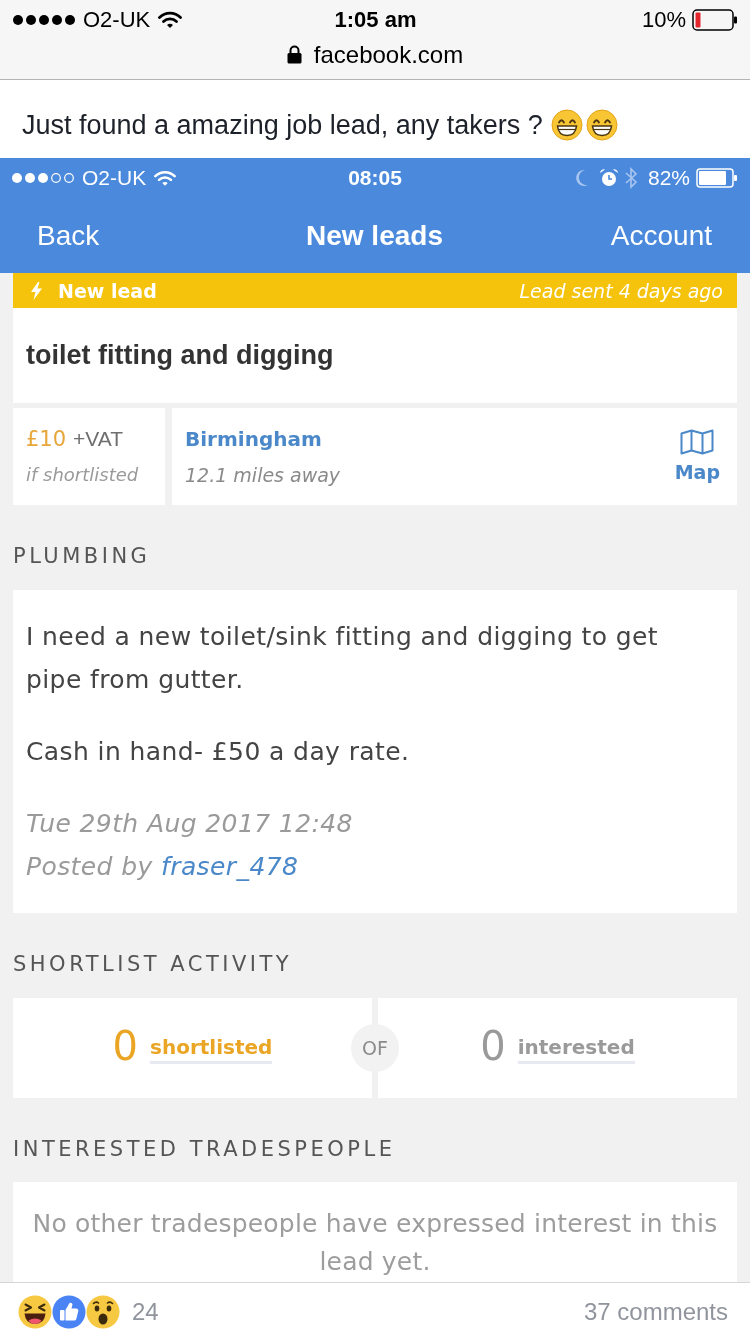  I want to click on vat-label: +VAT, so click(98, 439).